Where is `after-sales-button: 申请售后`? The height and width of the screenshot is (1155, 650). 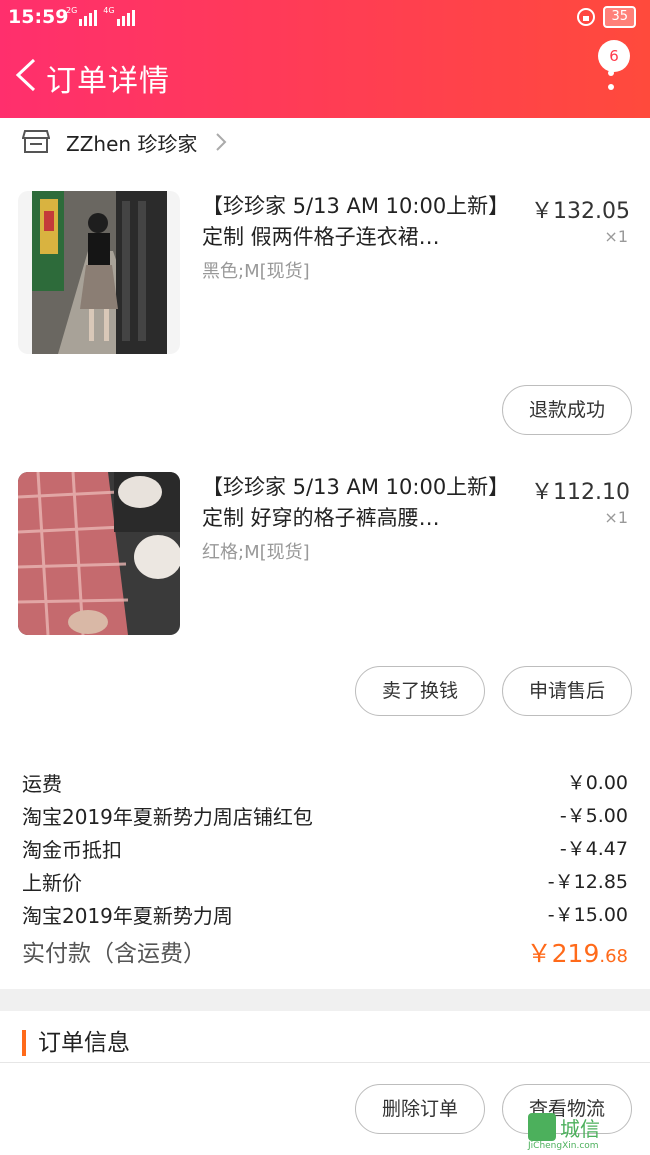 after-sales-button: 申请售后 is located at coordinates (567, 691).